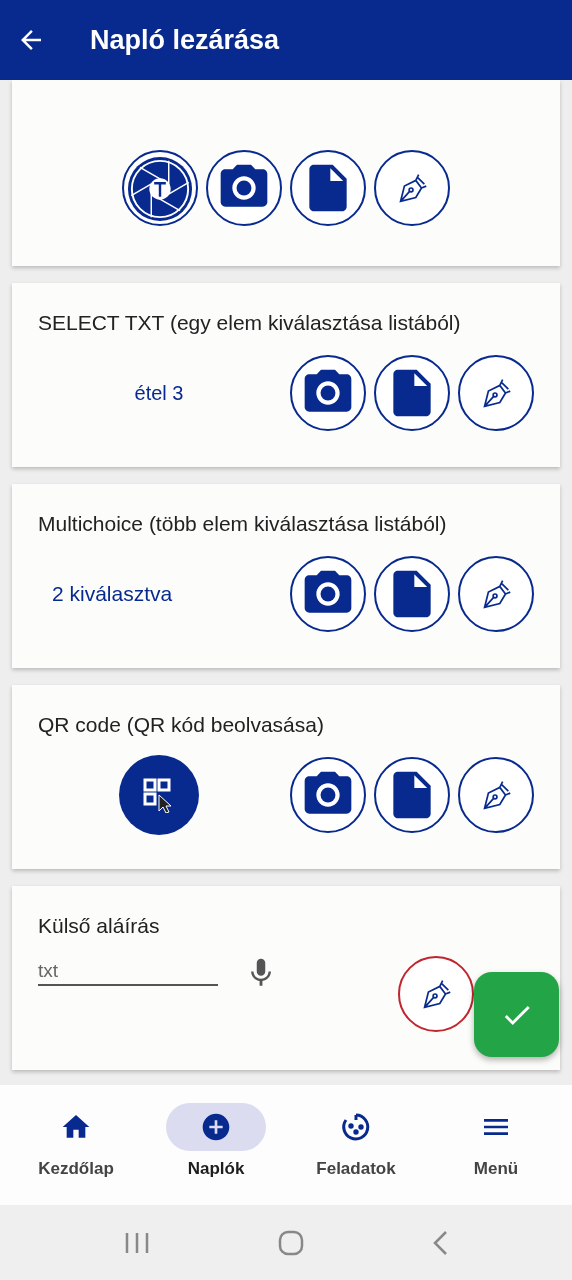 The height and width of the screenshot is (1280, 572). What do you see at coordinates (99, 926) in the screenshot?
I see `field-title: Külső aláírás` at bounding box center [99, 926].